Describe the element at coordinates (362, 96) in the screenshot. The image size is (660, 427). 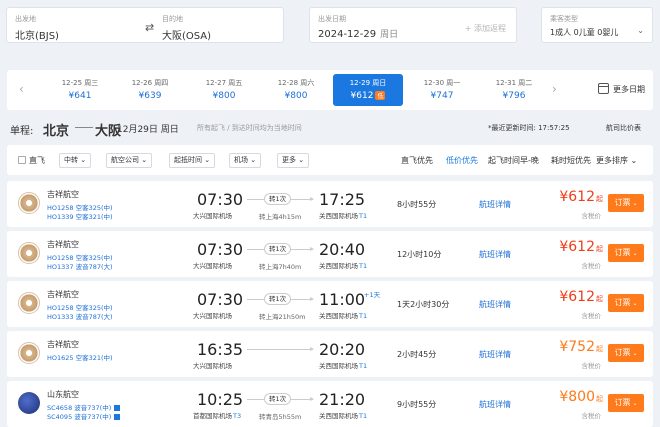
I see `date-option-price: ¥612` at that location.